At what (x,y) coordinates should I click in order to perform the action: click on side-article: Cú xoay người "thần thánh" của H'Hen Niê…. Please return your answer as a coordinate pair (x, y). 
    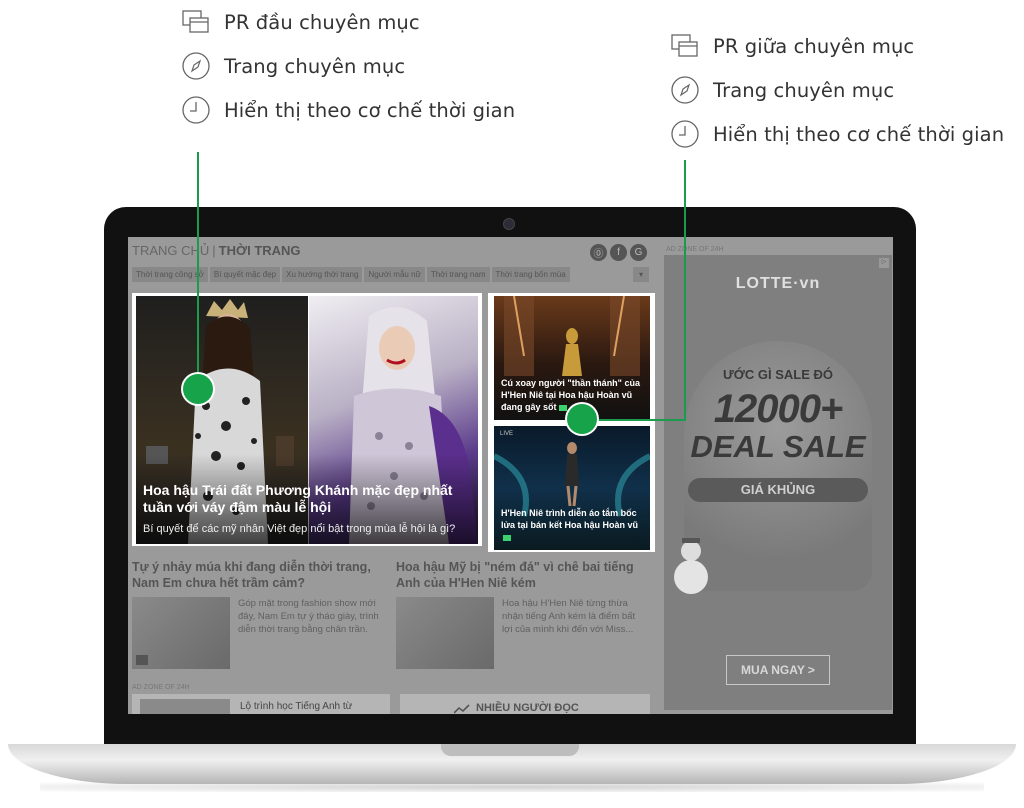
    Looking at the image, I should click on (572, 358).